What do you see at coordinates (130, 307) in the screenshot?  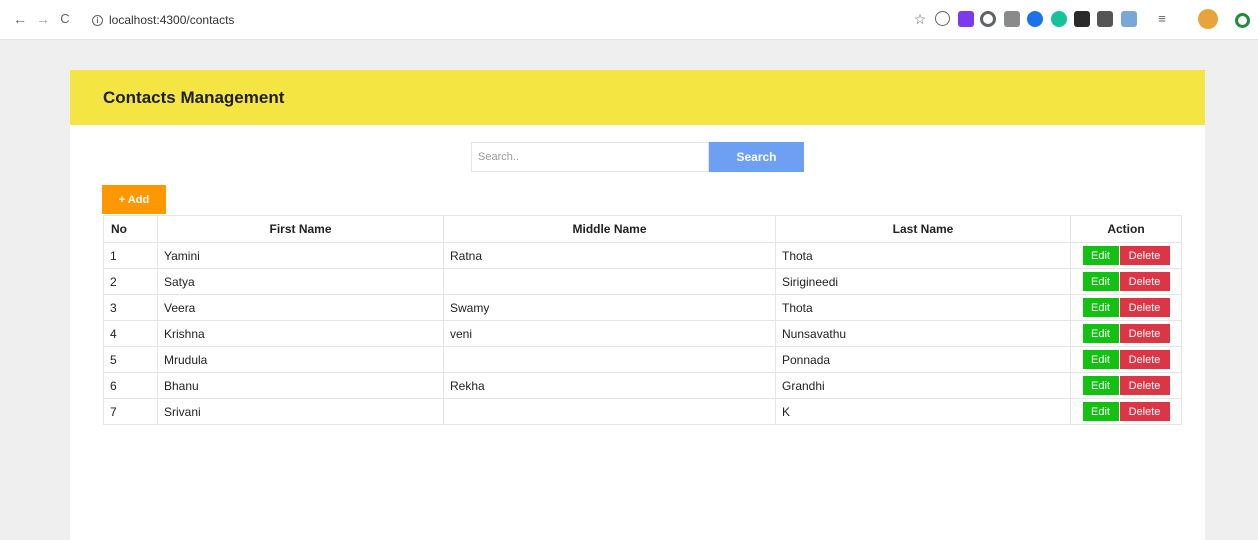 I see `cell-no: 3` at bounding box center [130, 307].